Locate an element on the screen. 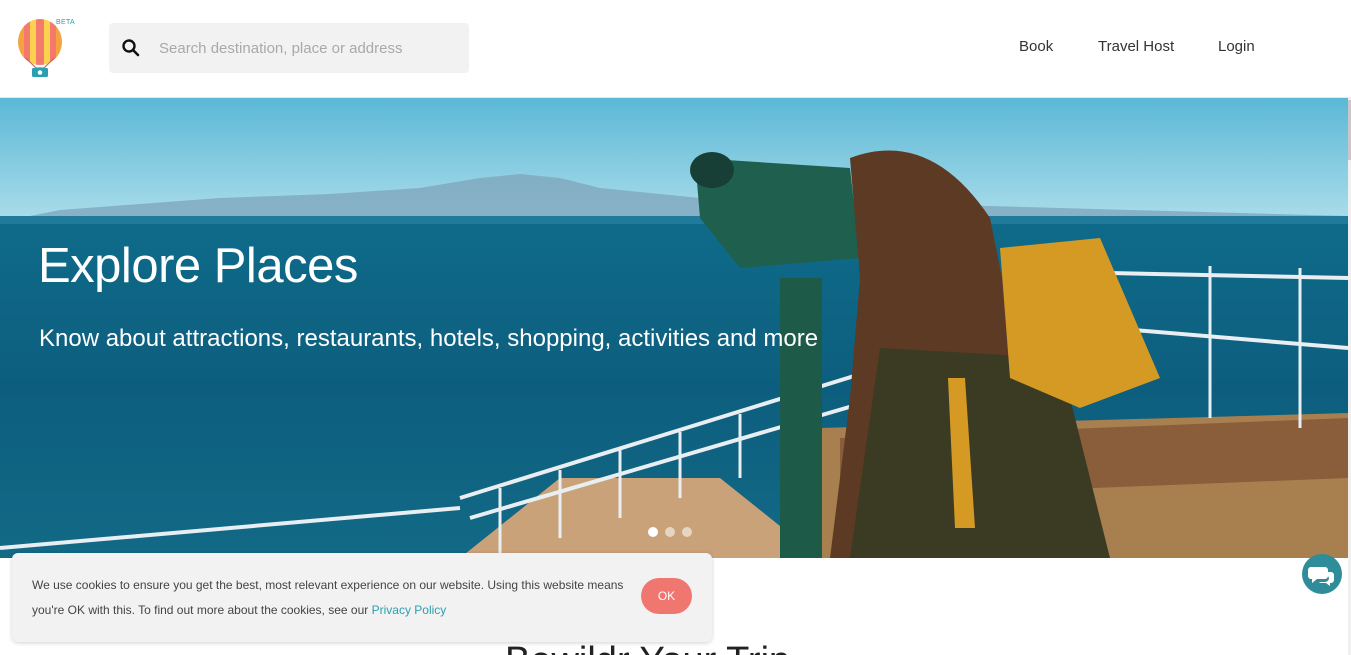 This screenshot has height=655, width=1351. search-input is located at coordinates (309, 48).